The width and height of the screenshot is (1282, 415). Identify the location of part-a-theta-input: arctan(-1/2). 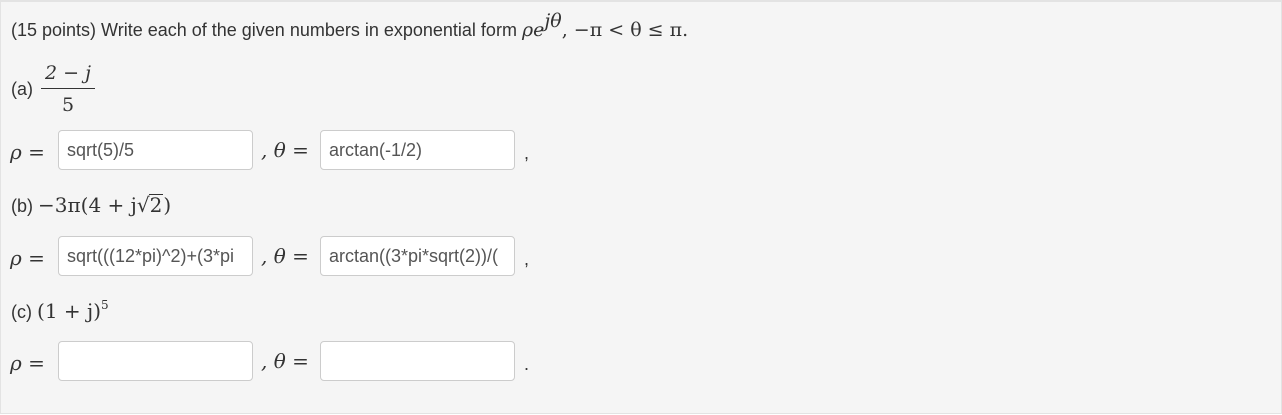
(417, 150).